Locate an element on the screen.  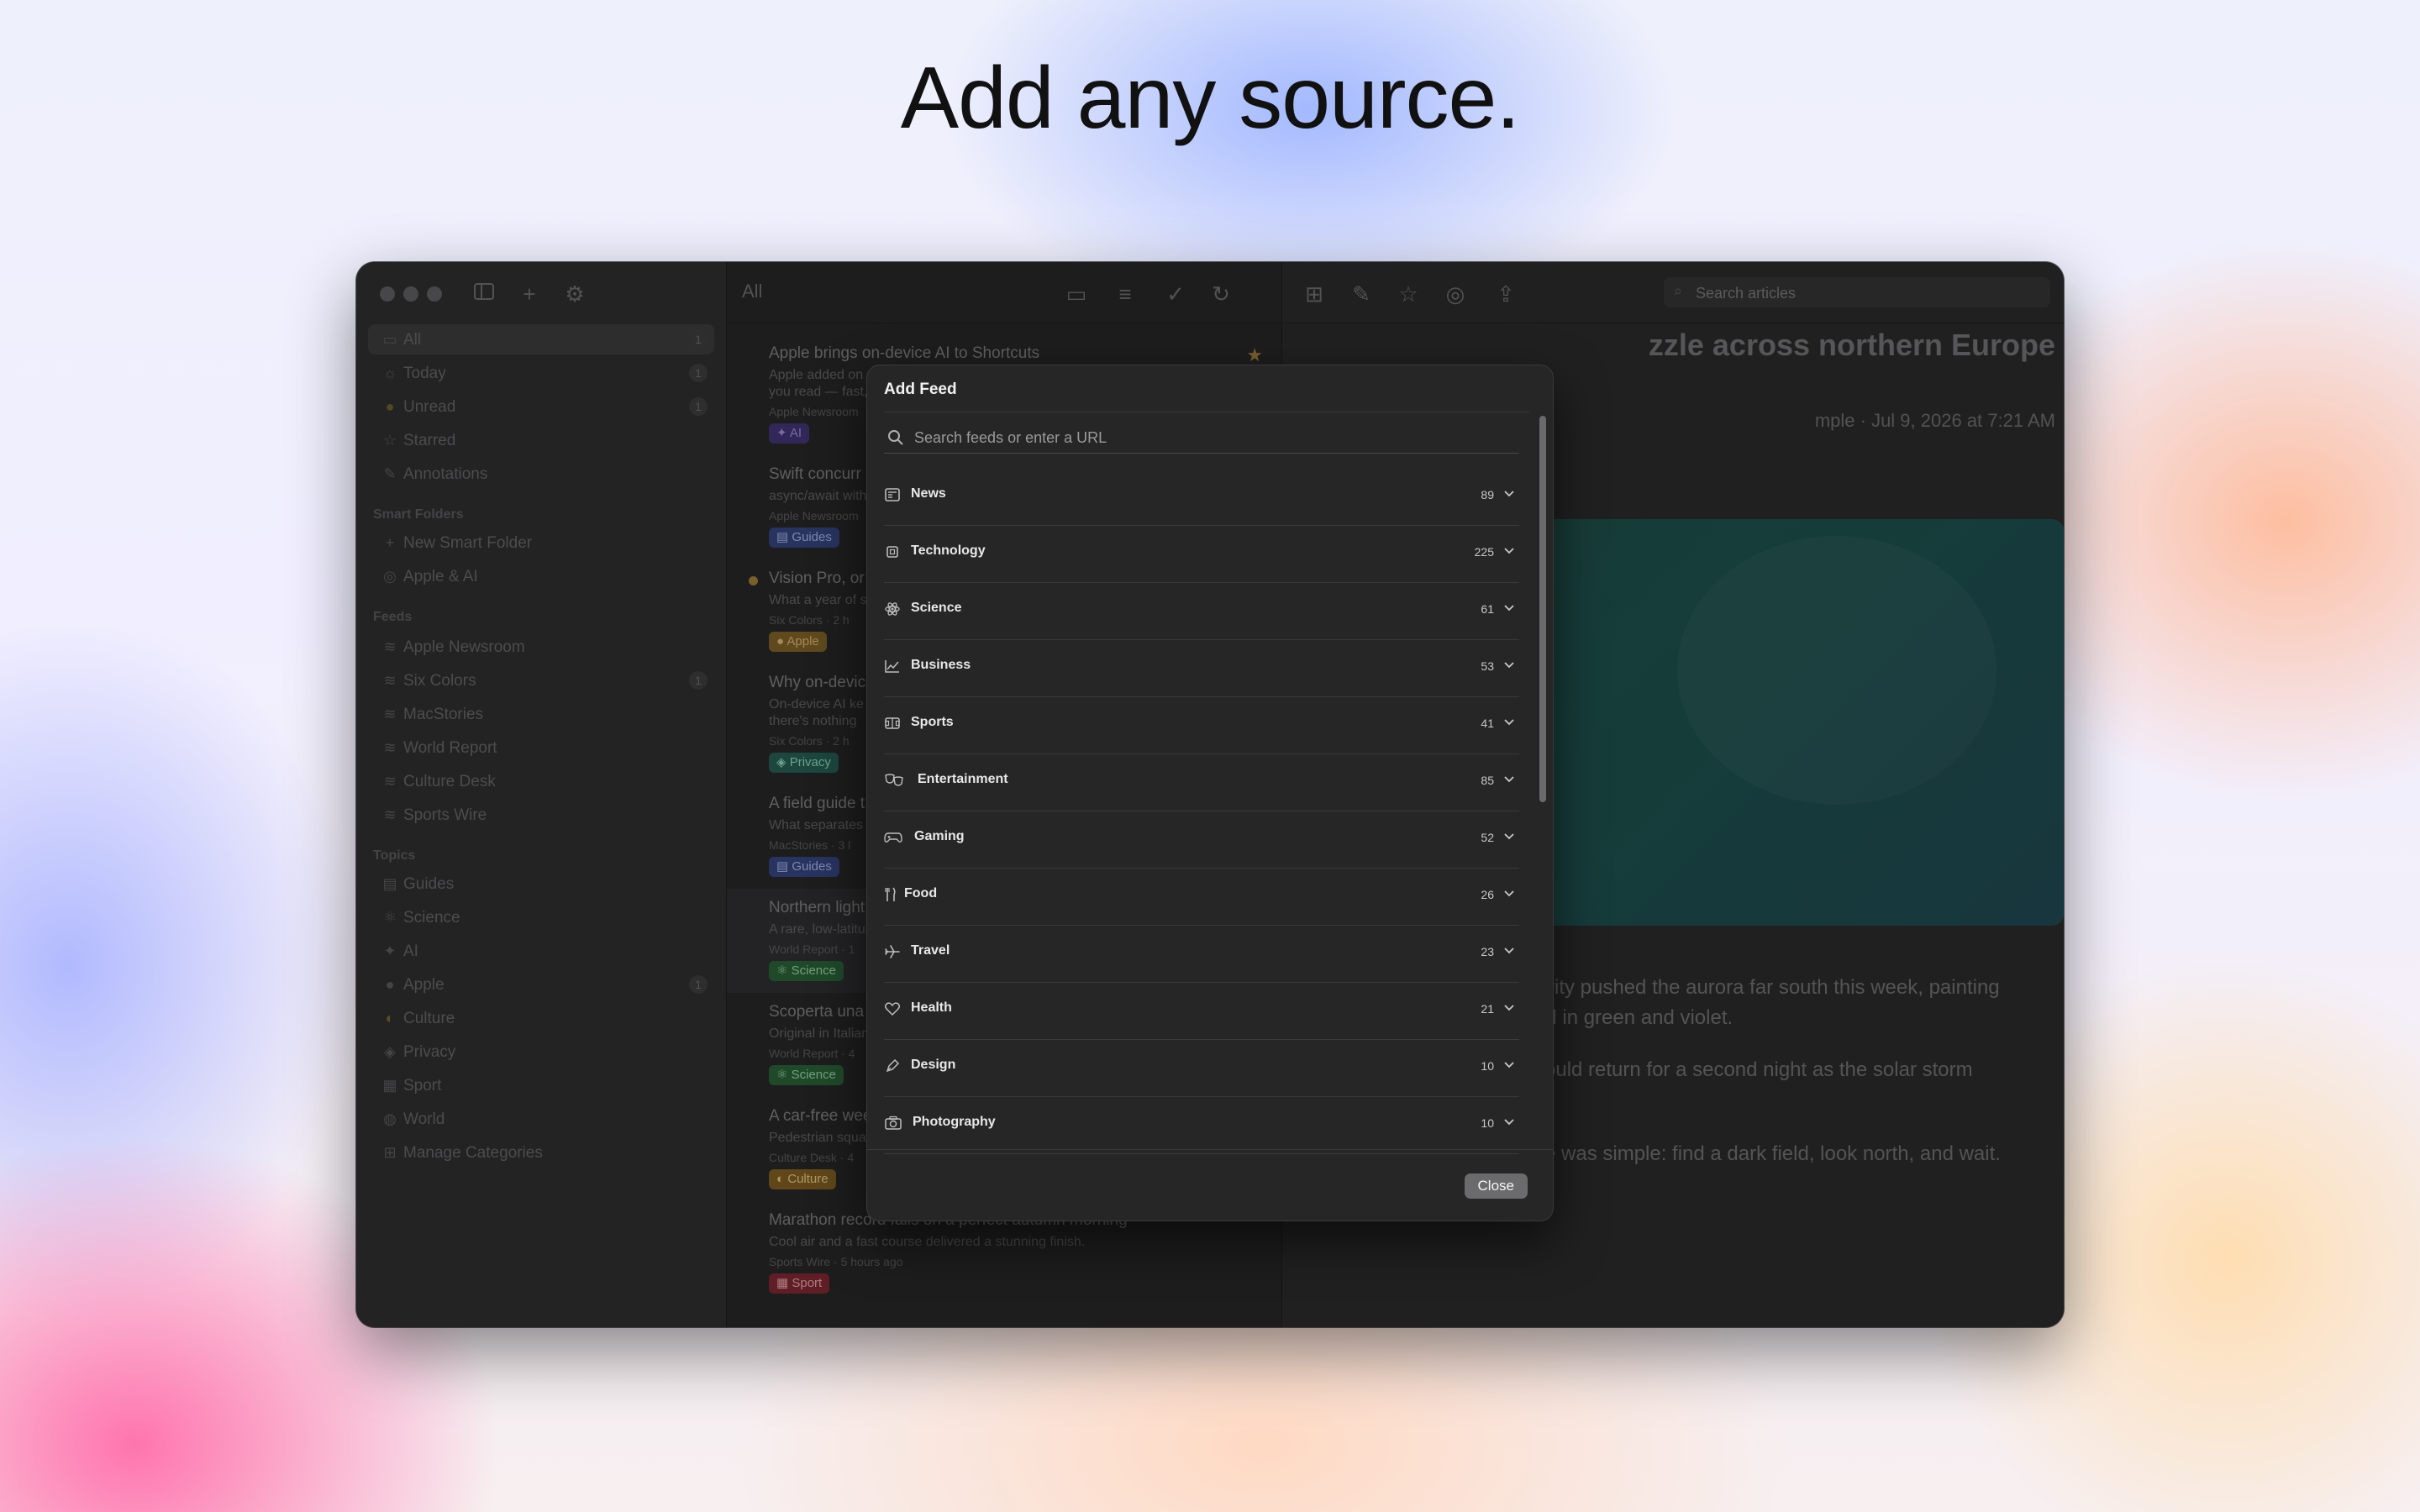
book-icon: ▤ is located at coordinates (390, 883).